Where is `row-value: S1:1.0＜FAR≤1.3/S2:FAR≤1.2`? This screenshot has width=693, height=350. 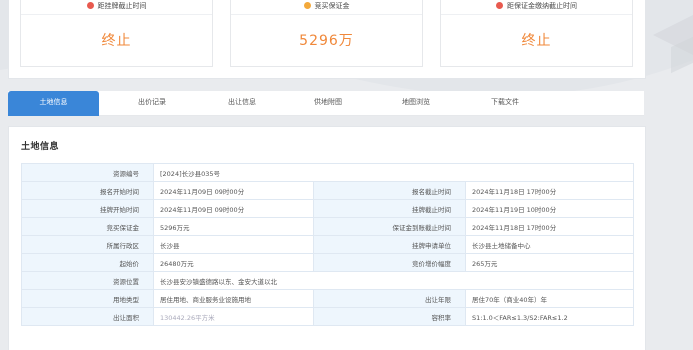
row-value: S1:1.0＜FAR≤1.3/S2:FAR≤1.2 is located at coordinates (549, 316).